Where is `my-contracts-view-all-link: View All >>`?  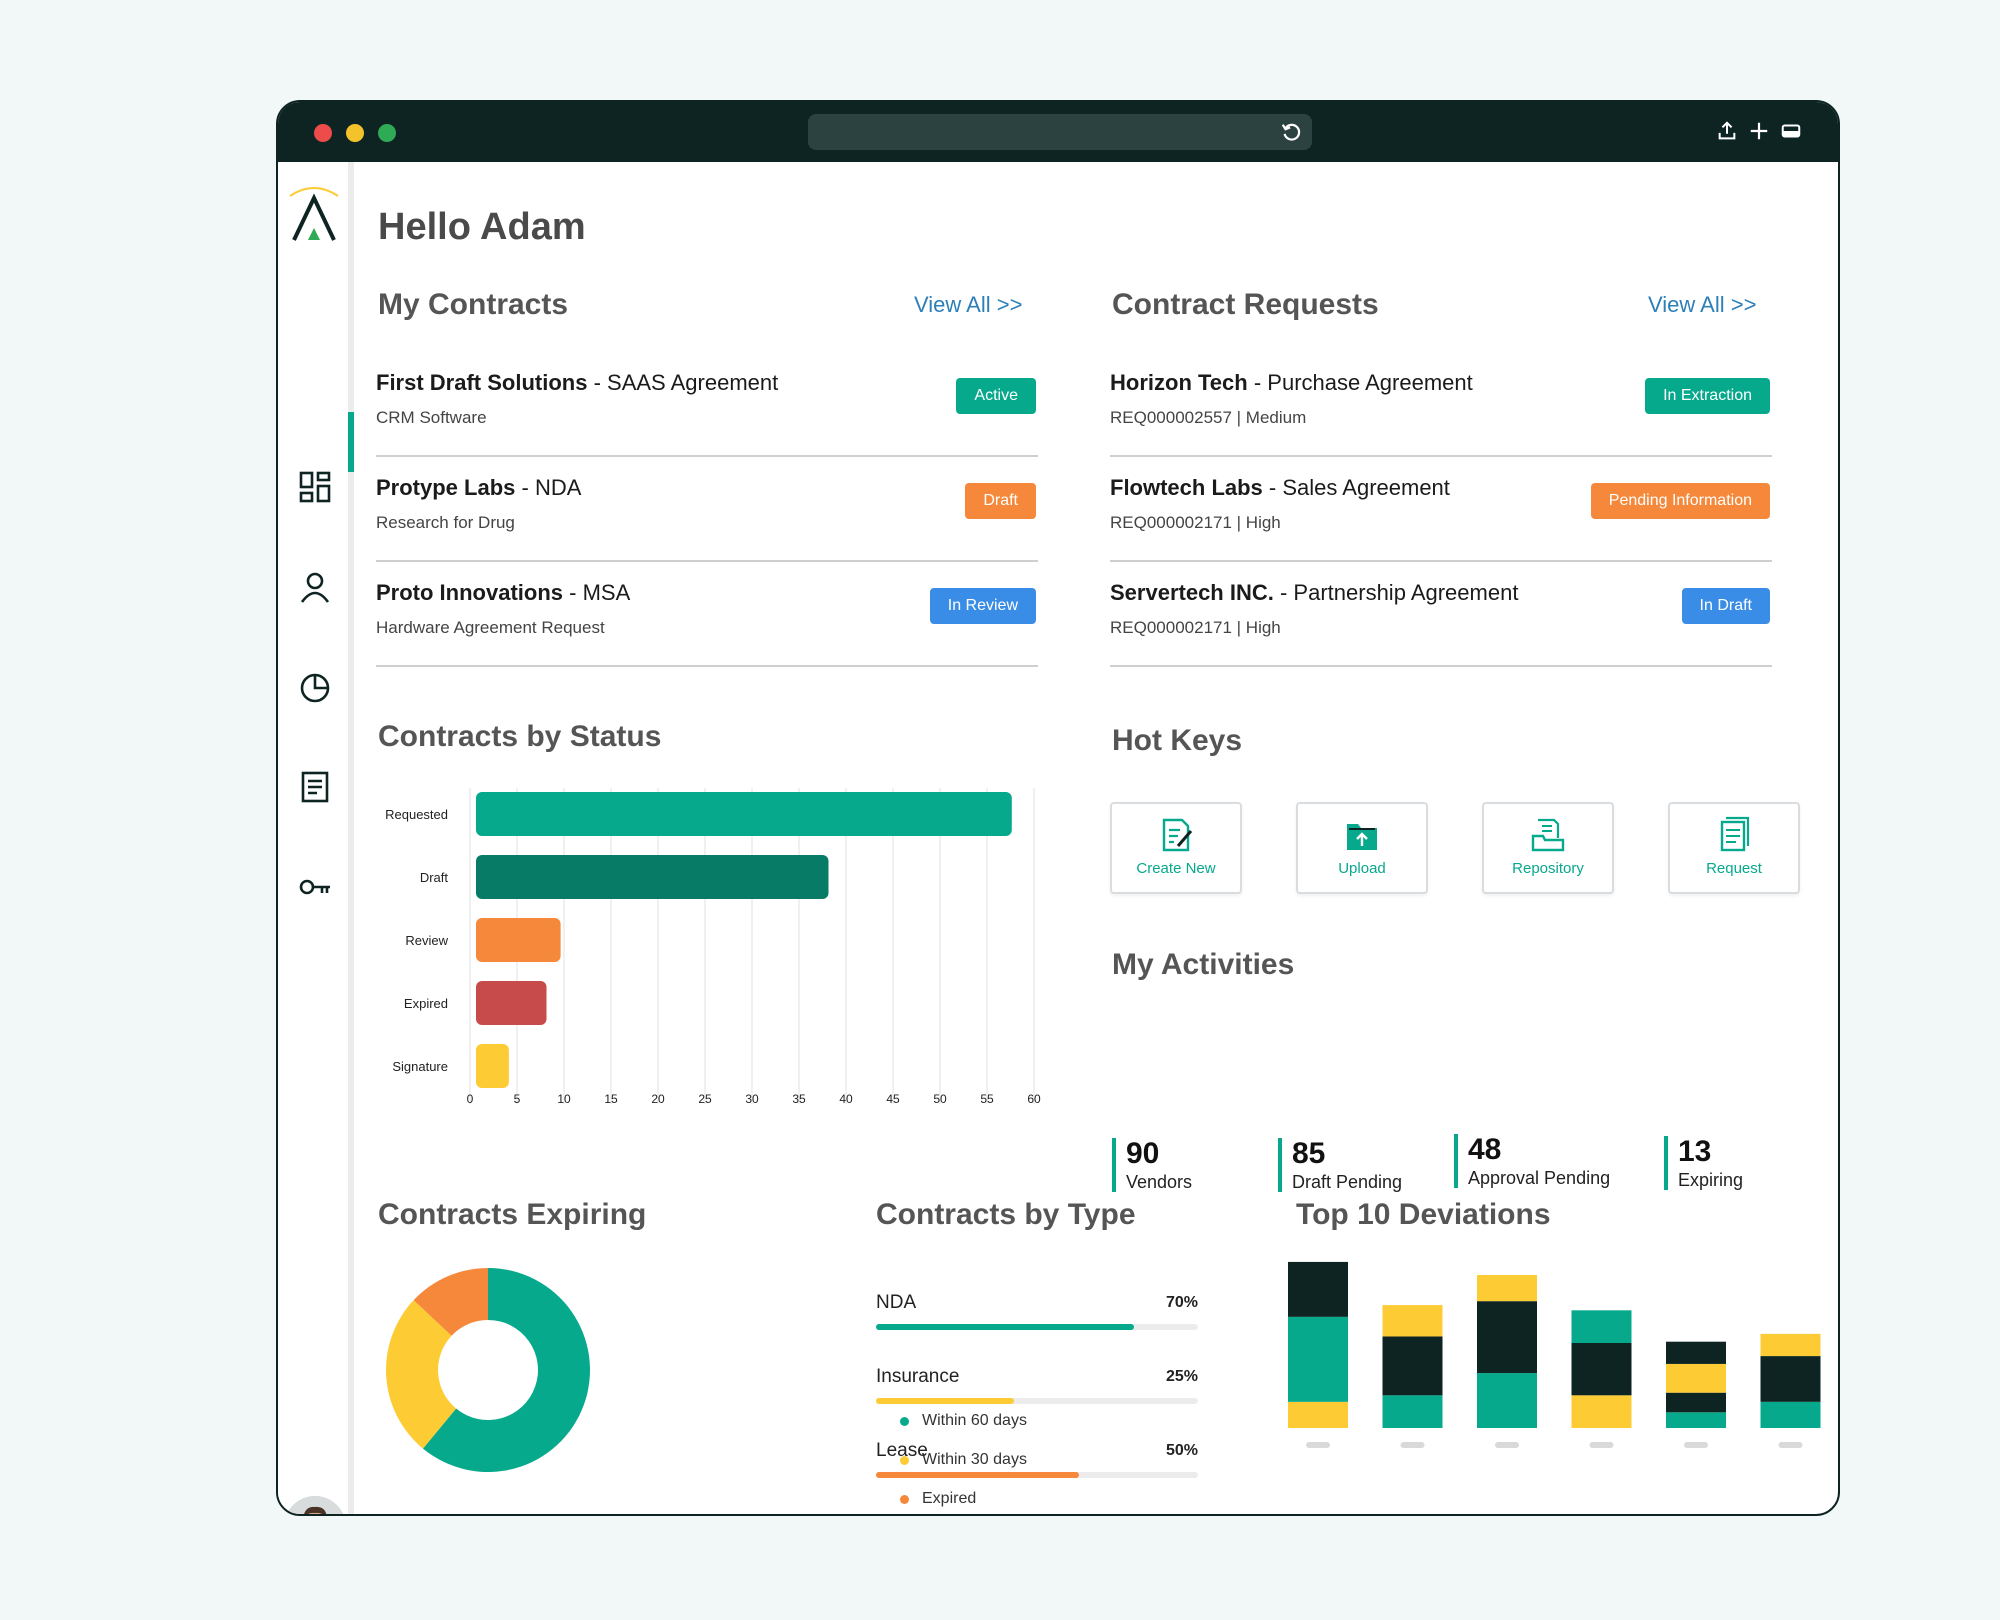
my-contracts-view-all-link: View All >> is located at coordinates (968, 305).